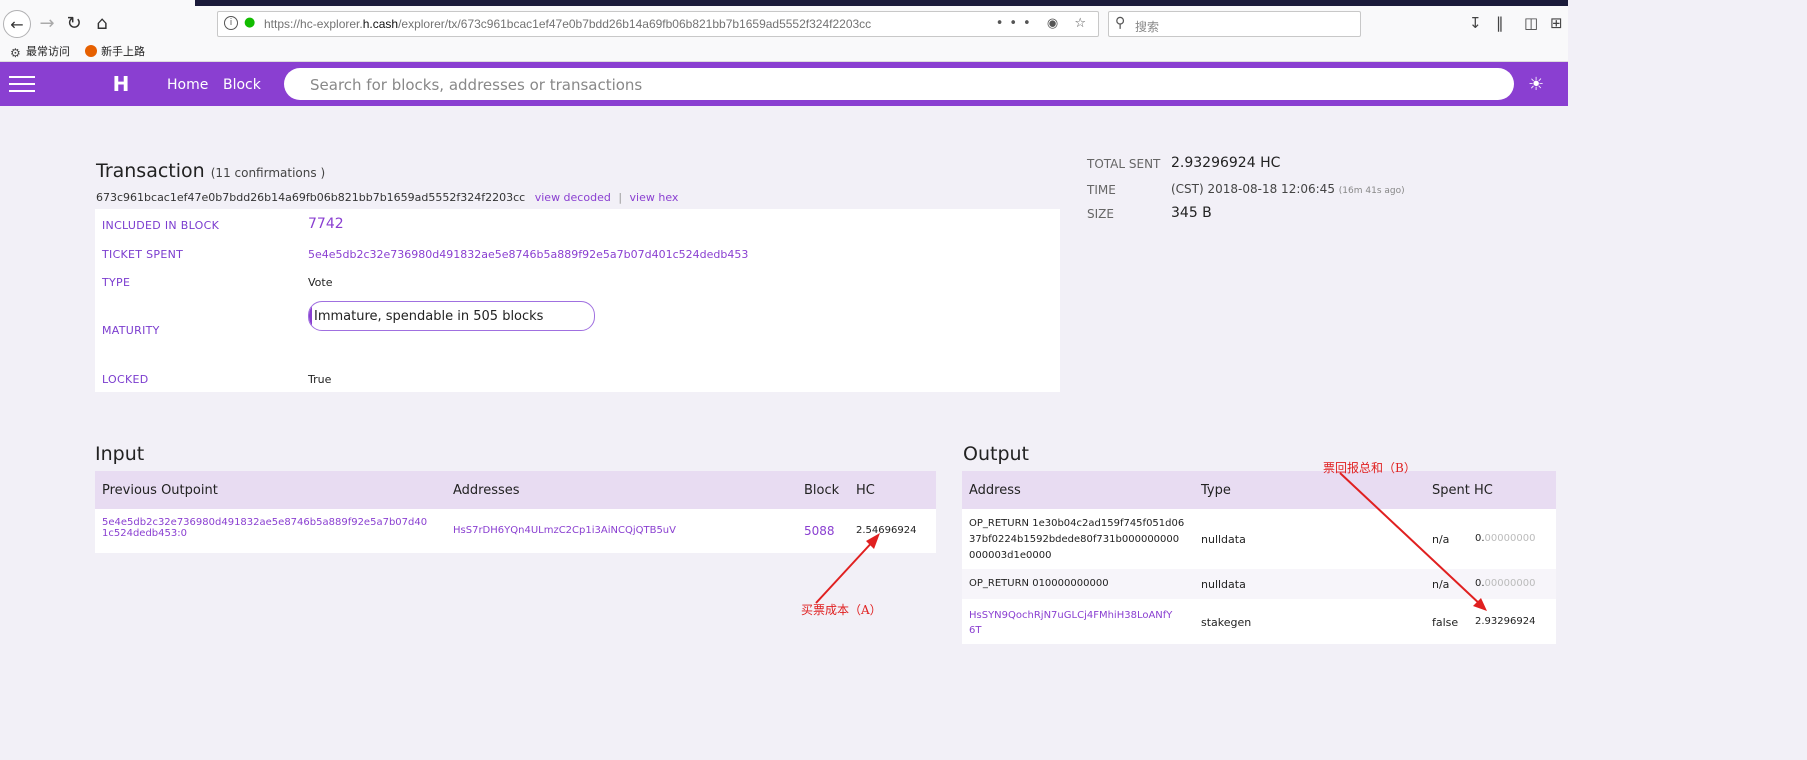 The width and height of the screenshot is (1807, 760). What do you see at coordinates (1505, 538) in the screenshot?
I see `output-row-1-hc: 0.00000000` at bounding box center [1505, 538].